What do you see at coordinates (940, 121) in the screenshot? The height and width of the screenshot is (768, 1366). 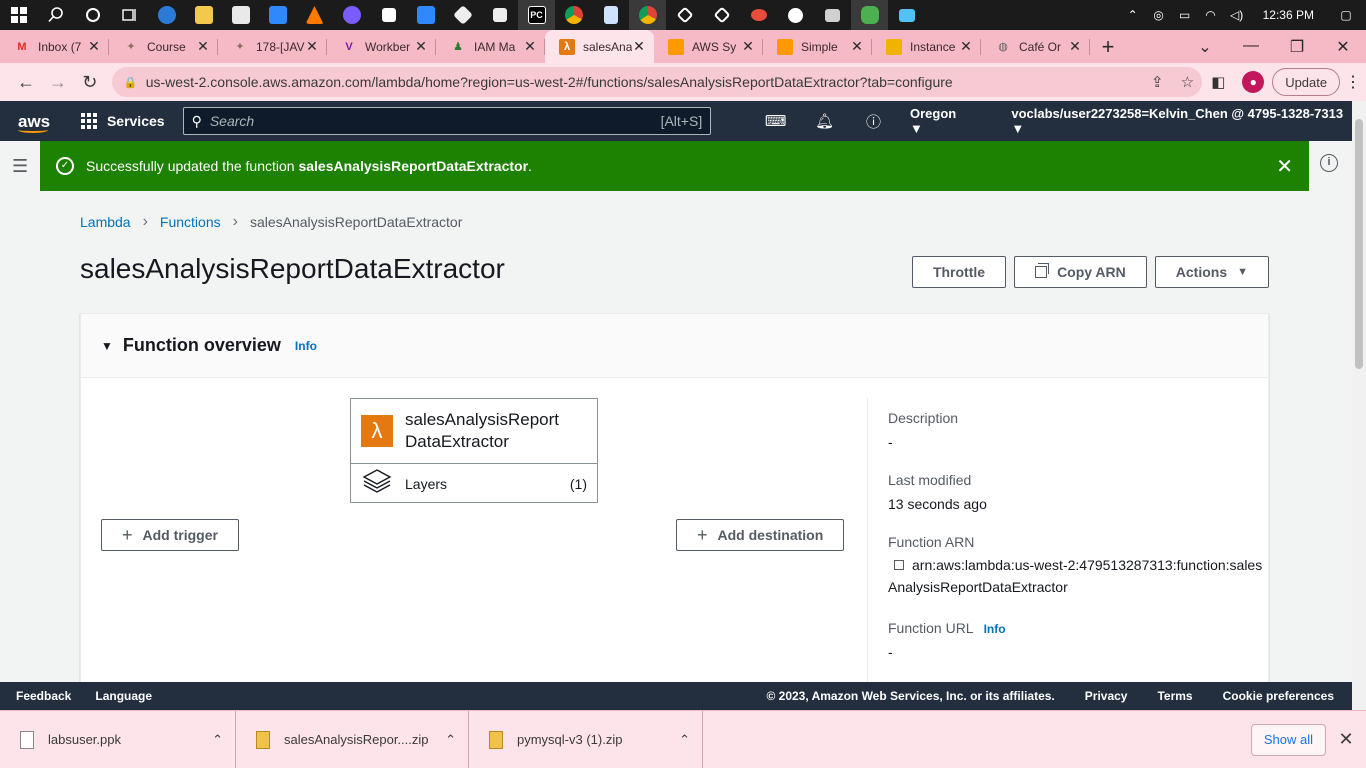 I see `region-selector: Oregon ▼` at bounding box center [940, 121].